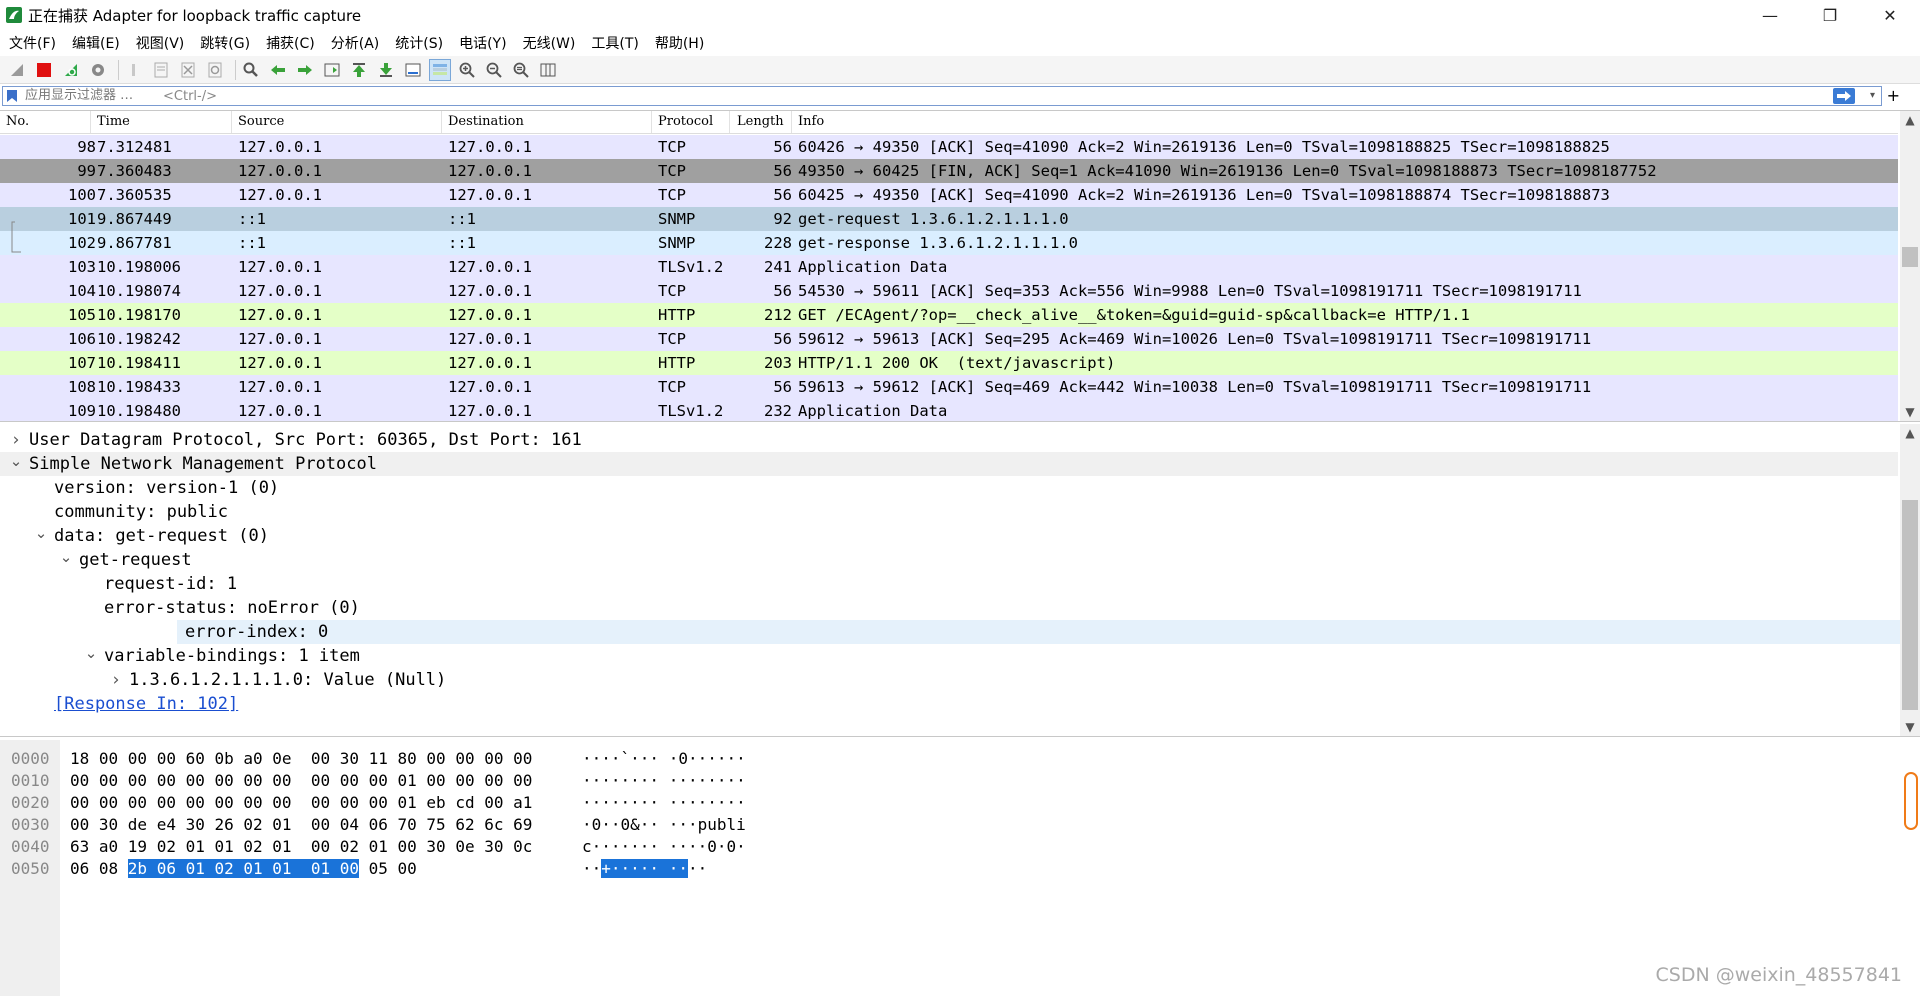  Describe the element at coordinates (290, 43) in the screenshot. I see `menu-capture: 捕获(C)` at that location.